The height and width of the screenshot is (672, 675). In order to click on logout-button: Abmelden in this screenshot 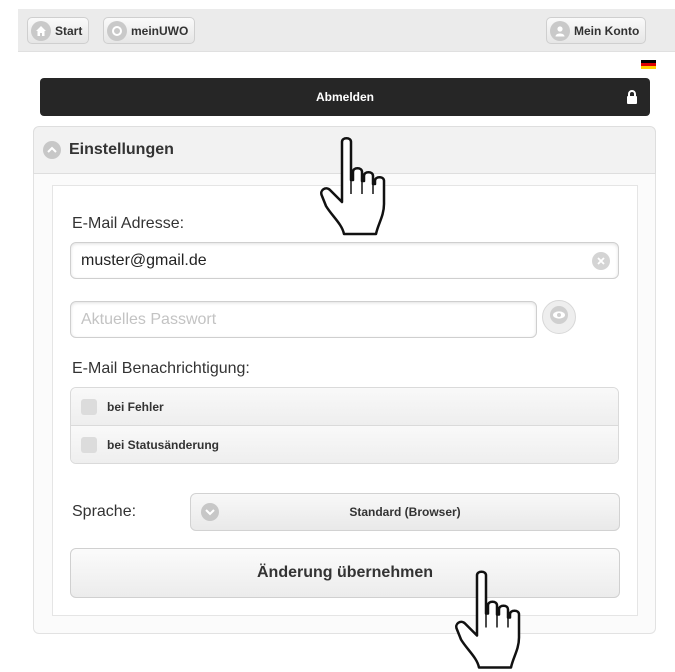, I will do `click(345, 97)`.